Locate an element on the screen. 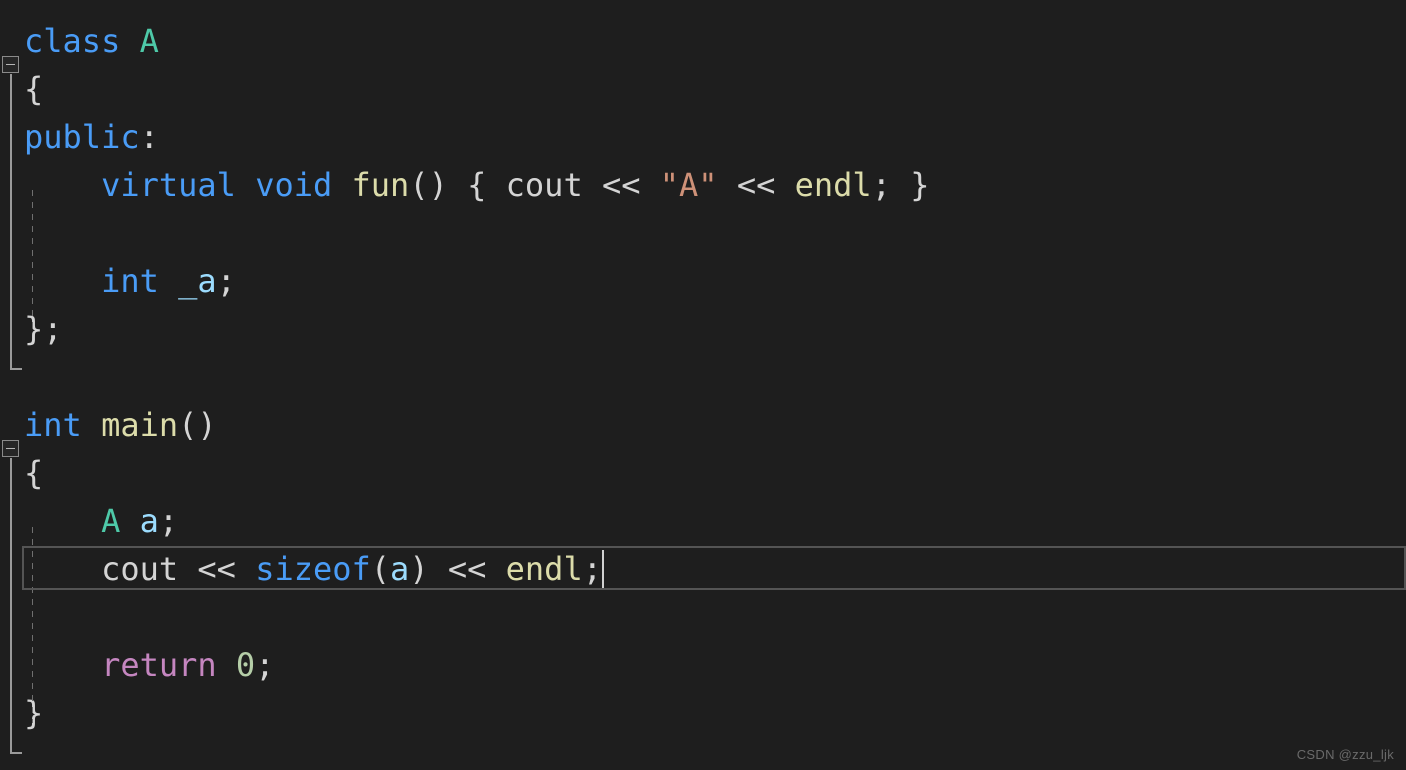 The image size is (1406, 770). code-line-text: public: is located at coordinates (91, 137).